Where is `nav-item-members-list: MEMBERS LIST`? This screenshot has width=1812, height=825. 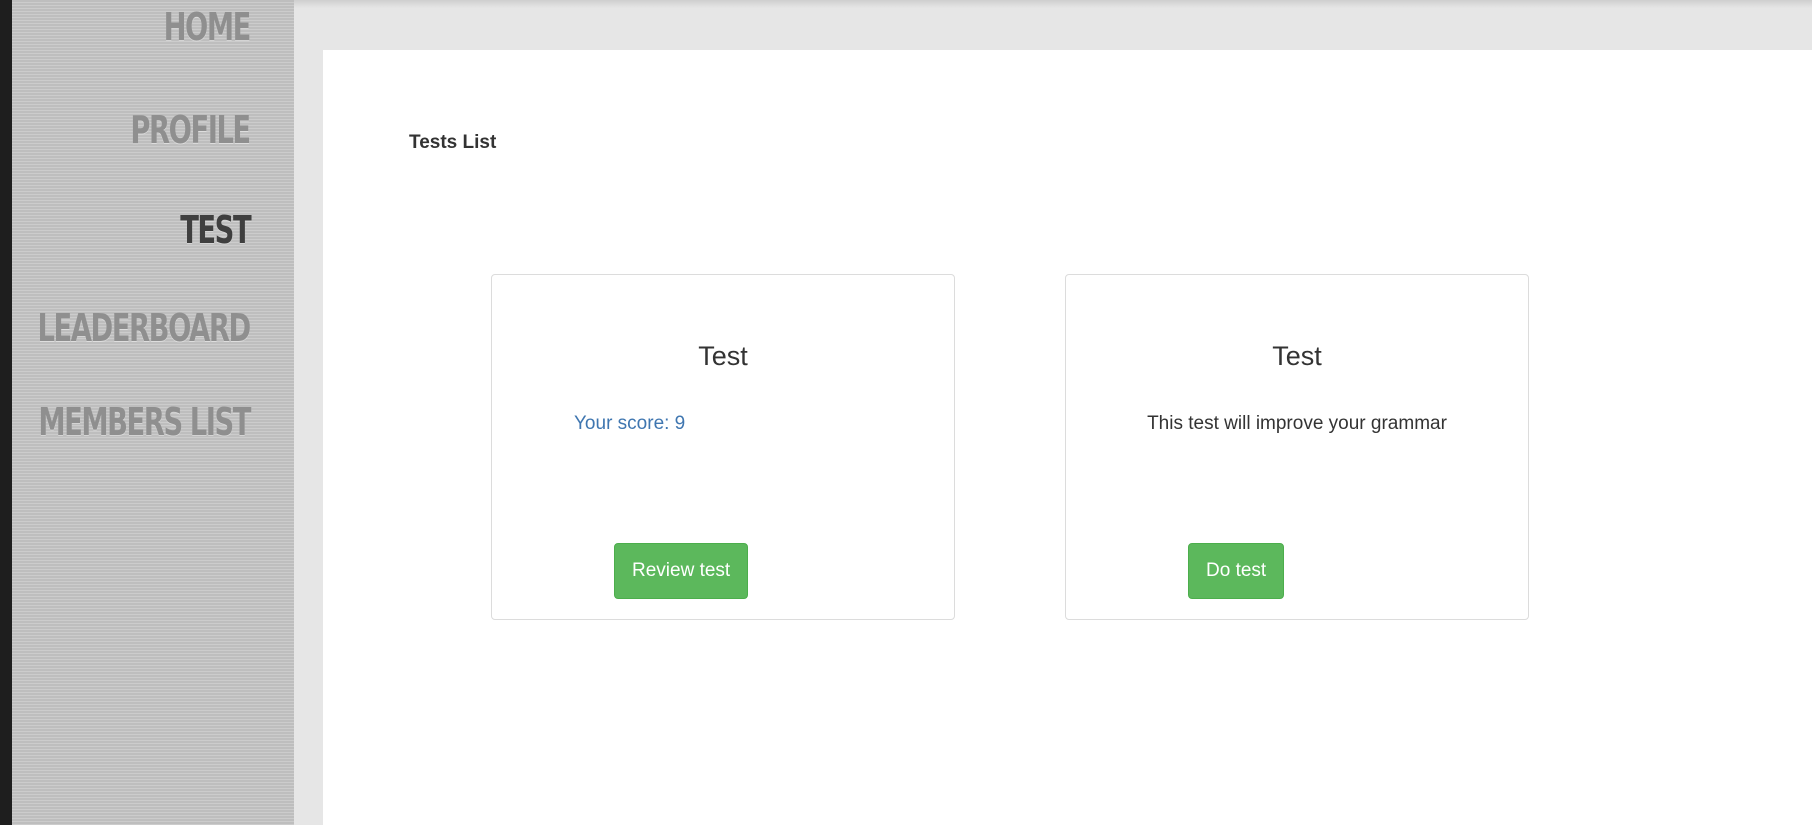 nav-item-members-list: MEMBERS LIST is located at coordinates (144, 422).